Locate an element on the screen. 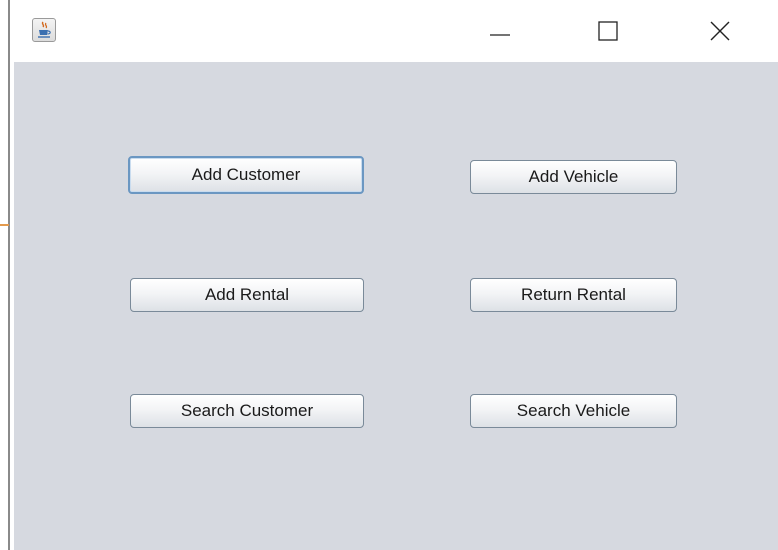 The height and width of the screenshot is (550, 778). minimize-icon is located at coordinates (500, 35).